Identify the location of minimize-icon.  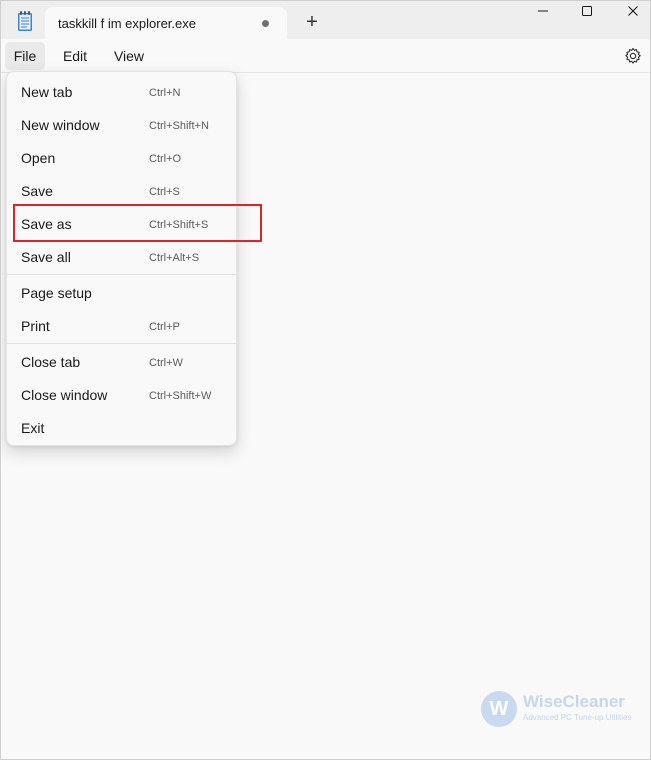
(543, 13).